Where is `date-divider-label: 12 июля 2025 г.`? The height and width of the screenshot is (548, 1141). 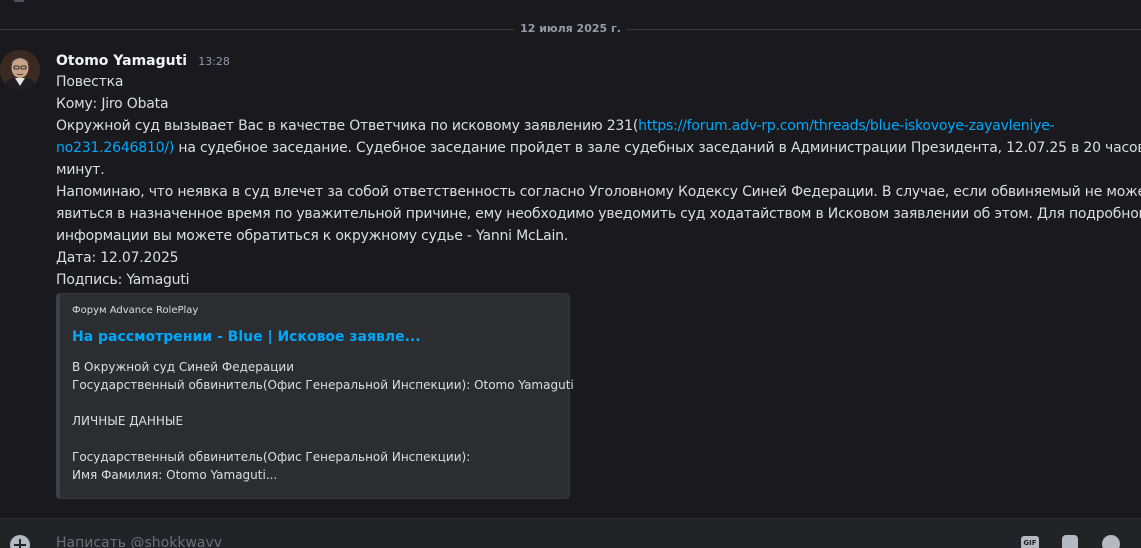
date-divider-label: 12 июля 2025 г. is located at coordinates (570, 29).